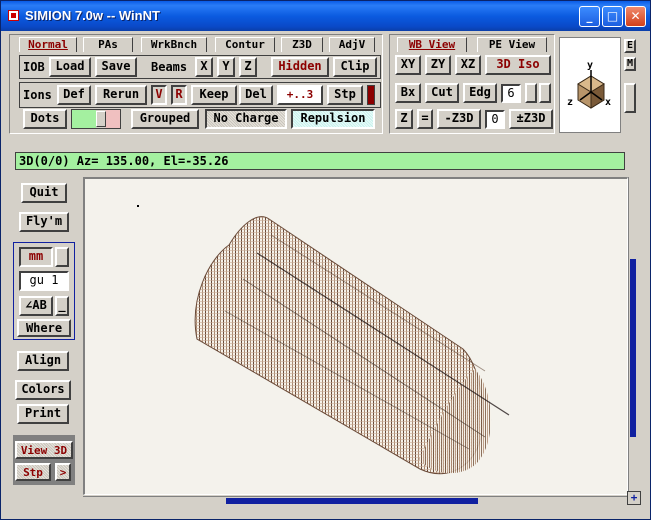 This screenshot has width=651, height=520. I want to click on no-charge-button: No Charge, so click(246, 119).